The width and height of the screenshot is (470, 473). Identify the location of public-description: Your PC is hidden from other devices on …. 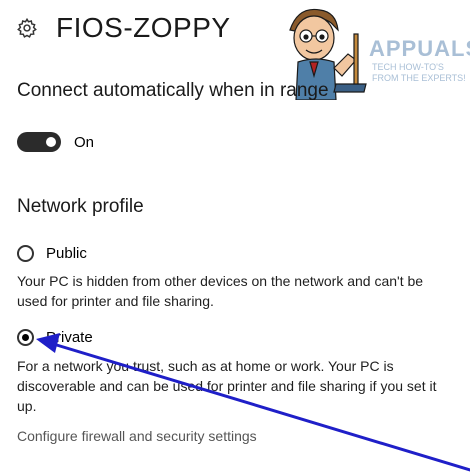
(220, 291).